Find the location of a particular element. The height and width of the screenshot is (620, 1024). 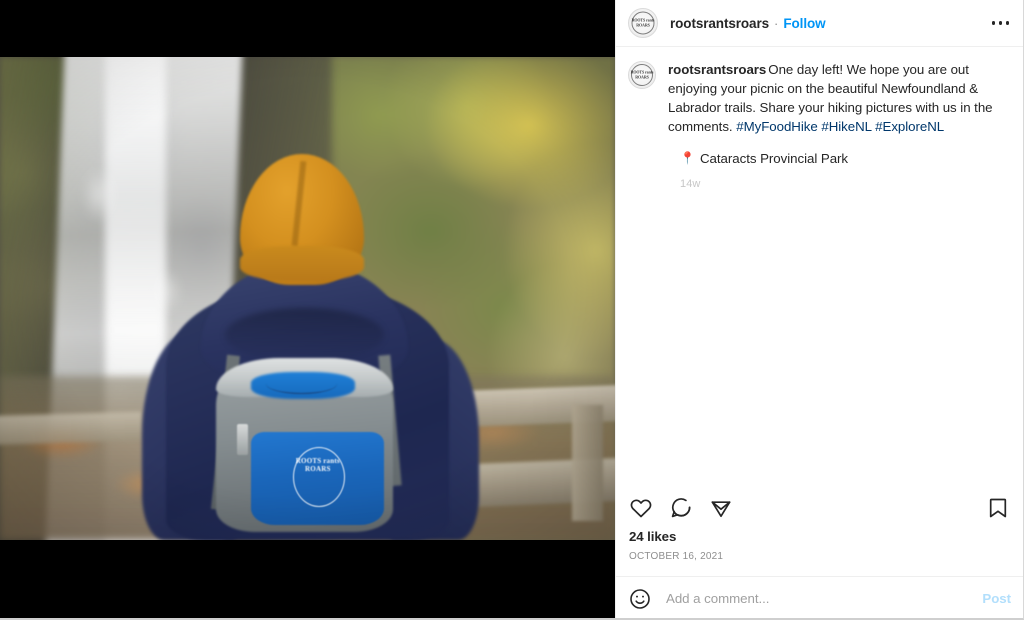

comment-button is located at coordinates (685, 508).